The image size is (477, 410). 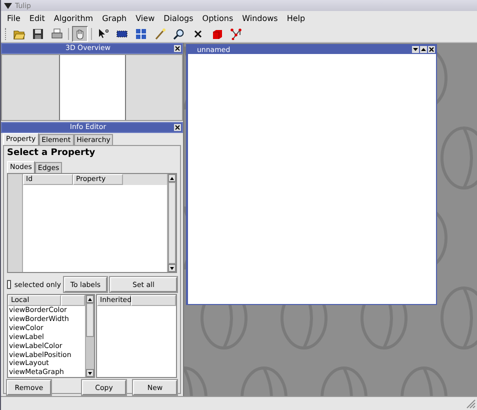 What do you see at coordinates (114, 18) in the screenshot?
I see `menu-item: Graph` at bounding box center [114, 18].